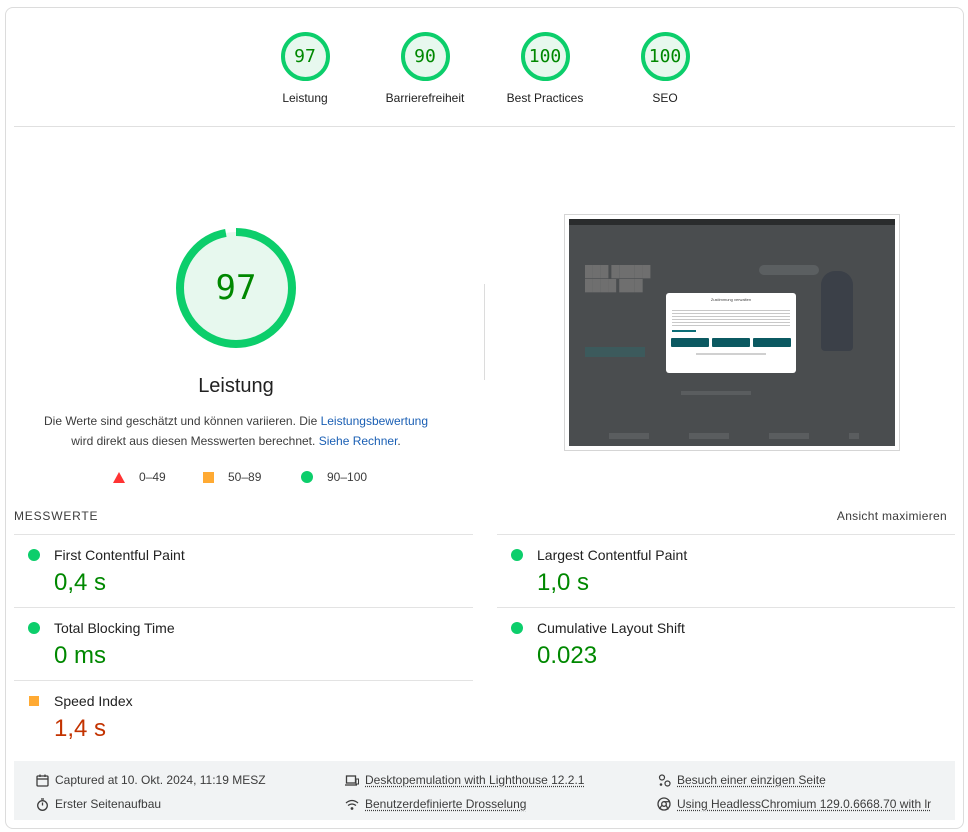  I want to click on desktop-icon, so click(352, 780).